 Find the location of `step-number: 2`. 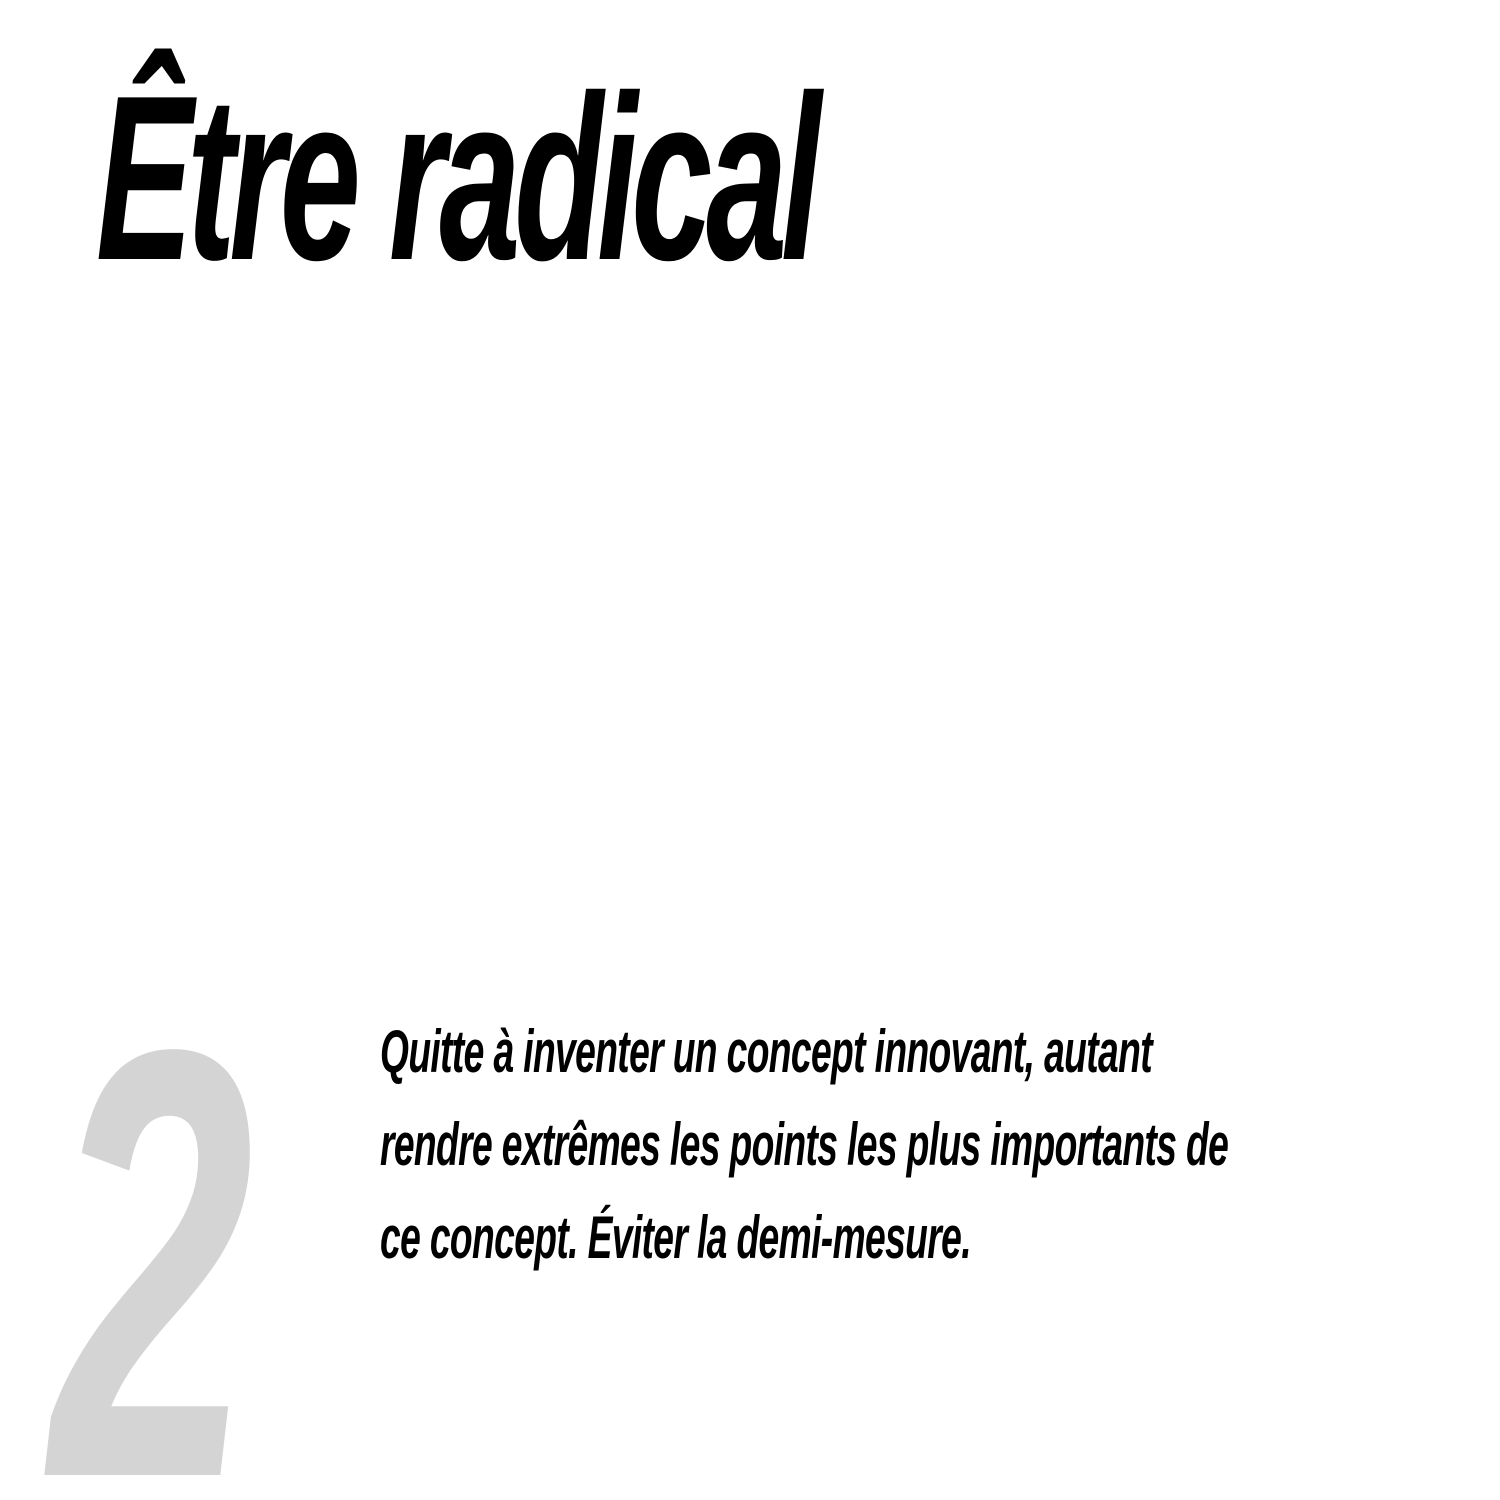

step-number: 2 is located at coordinates (152, 1212).